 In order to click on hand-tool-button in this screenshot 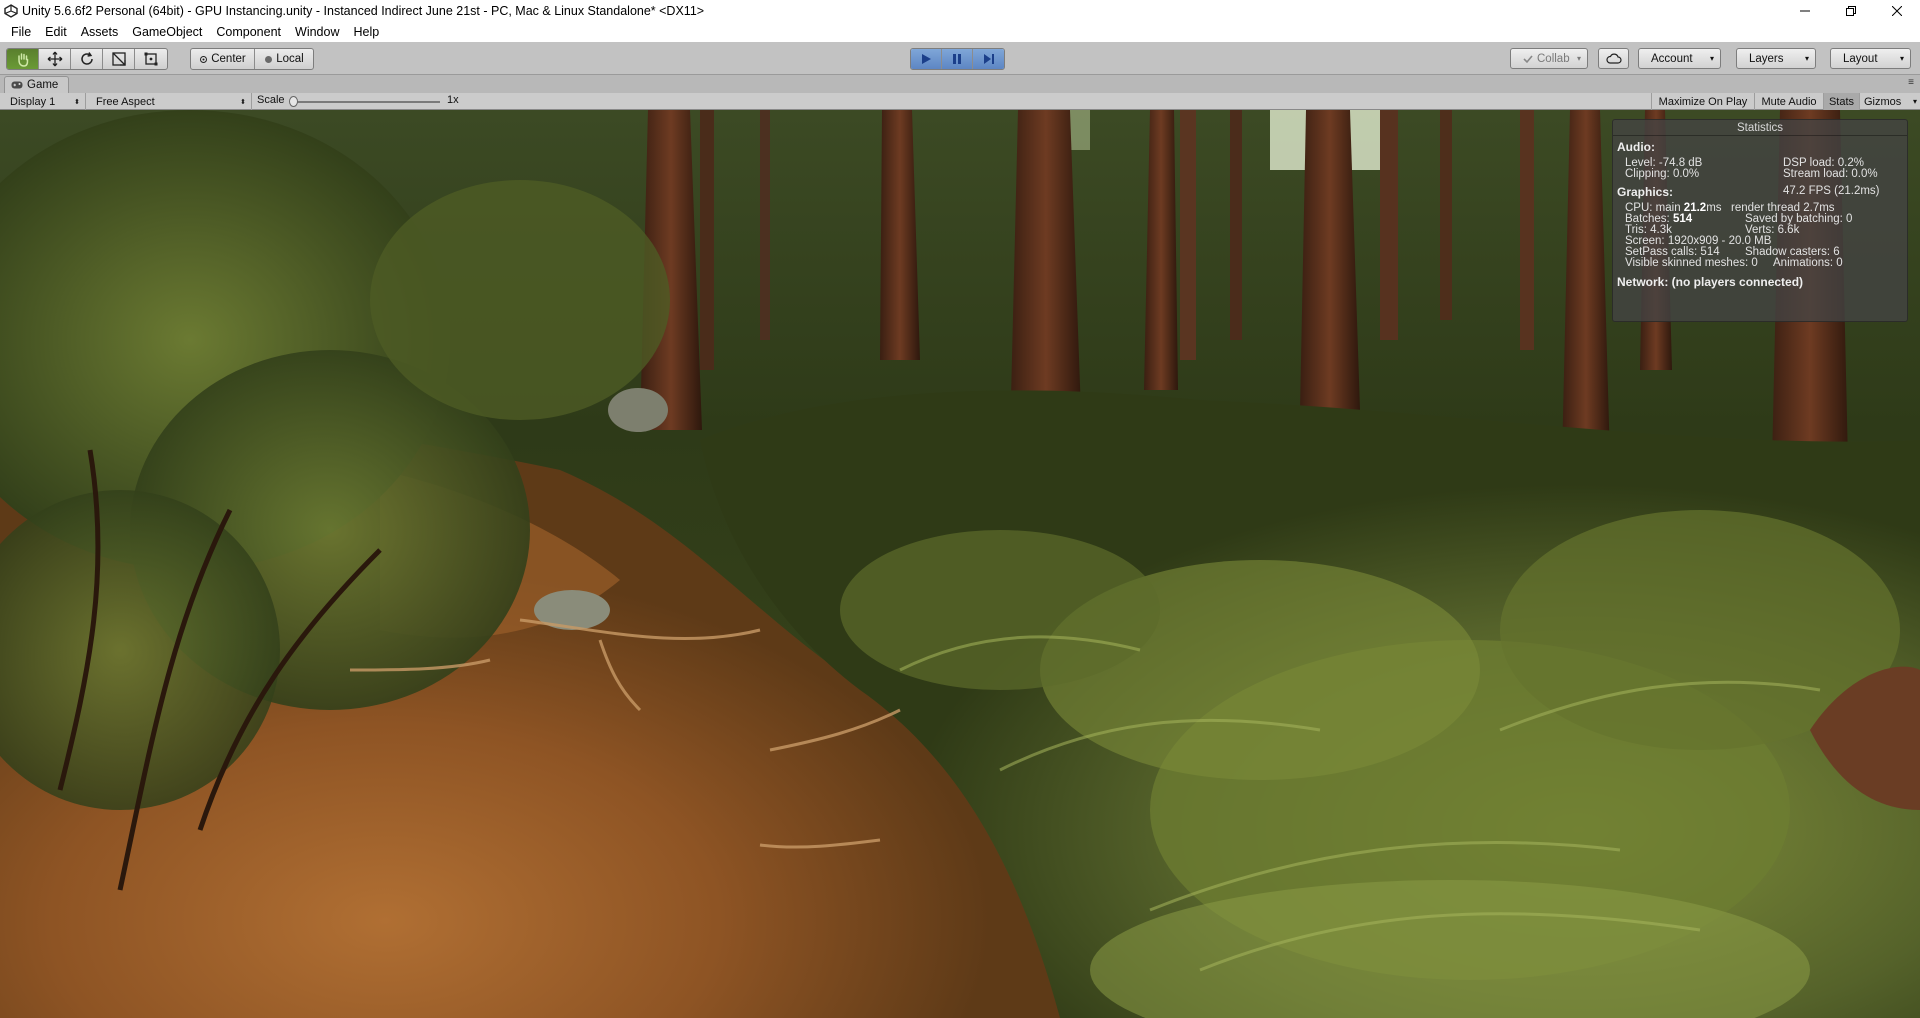, I will do `click(23, 59)`.